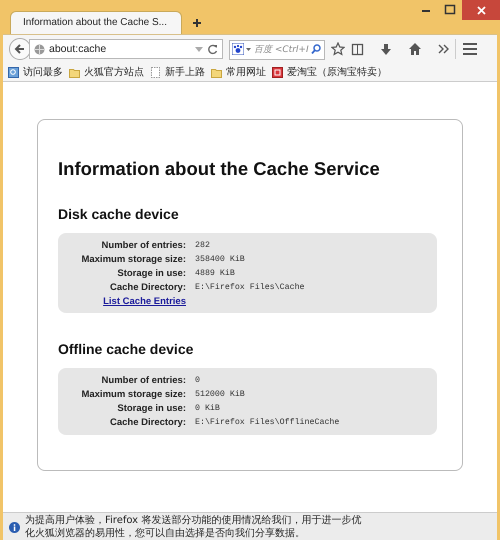 This screenshot has height=540, width=500. Describe the element at coordinates (443, 49) in the screenshot. I see `chevron-icon` at that location.